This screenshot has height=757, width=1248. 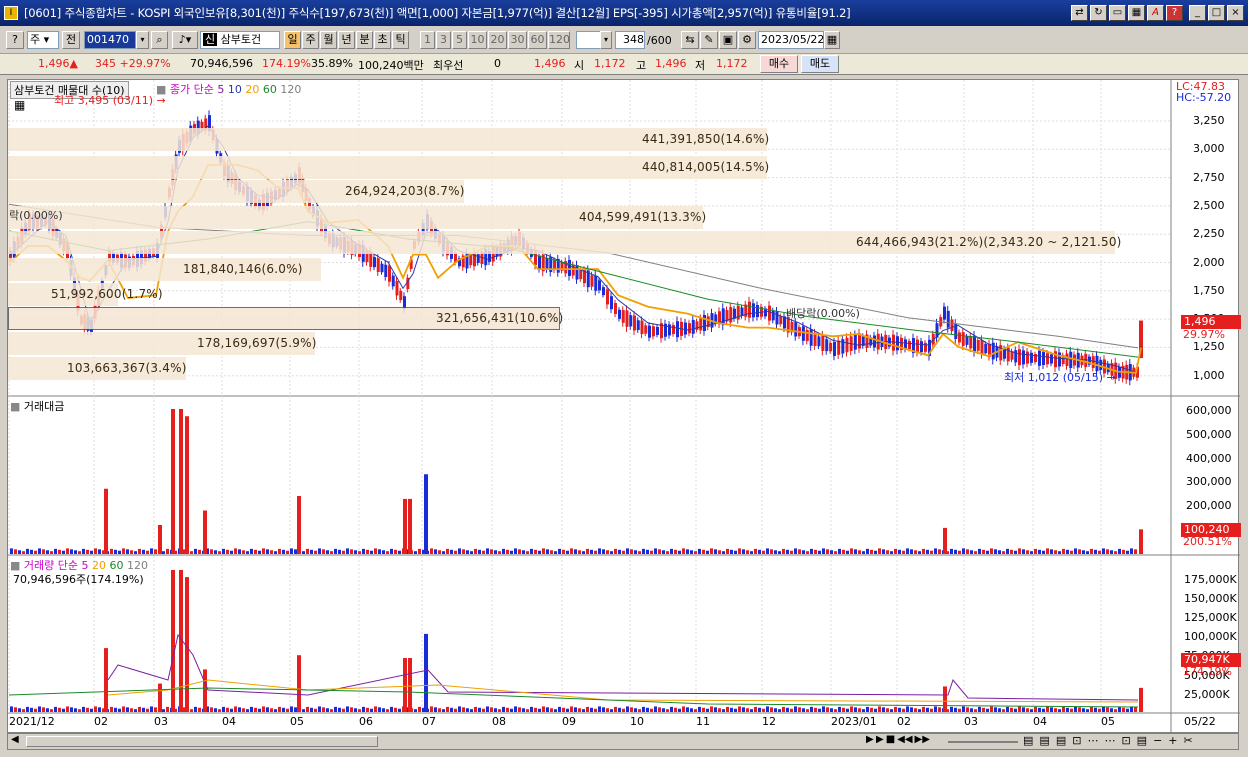 What do you see at coordinates (346, 40) in the screenshot?
I see `period-tab-3: 년` at bounding box center [346, 40].